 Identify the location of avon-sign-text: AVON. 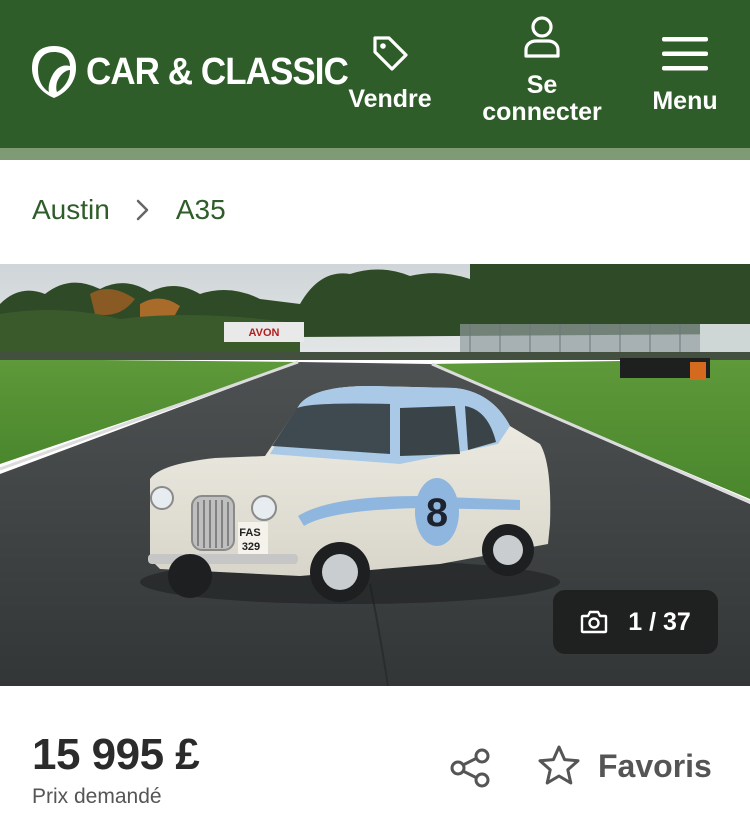
(264, 333).